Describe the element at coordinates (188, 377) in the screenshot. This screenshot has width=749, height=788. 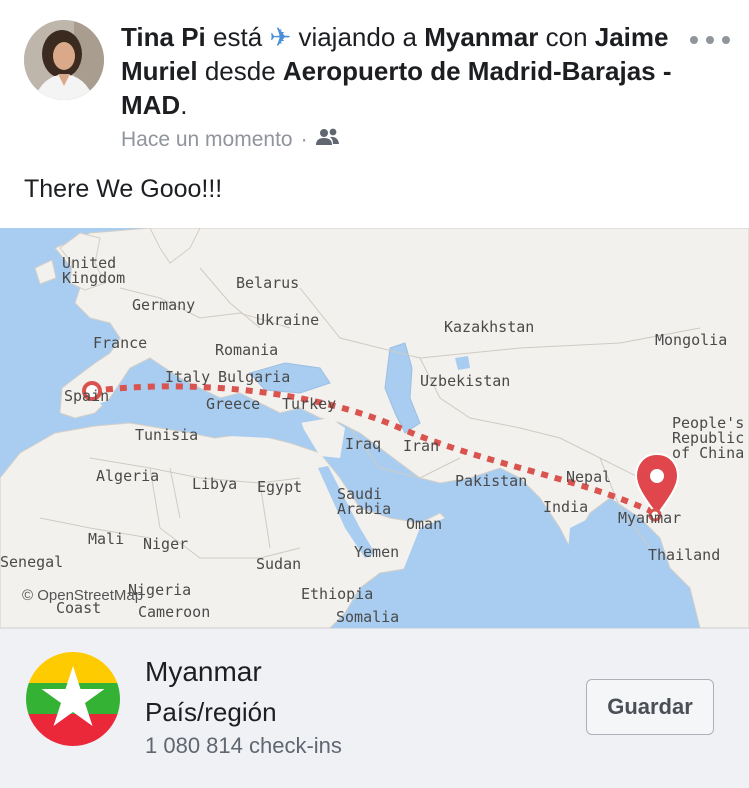
I see `label-italy: Italy` at that location.